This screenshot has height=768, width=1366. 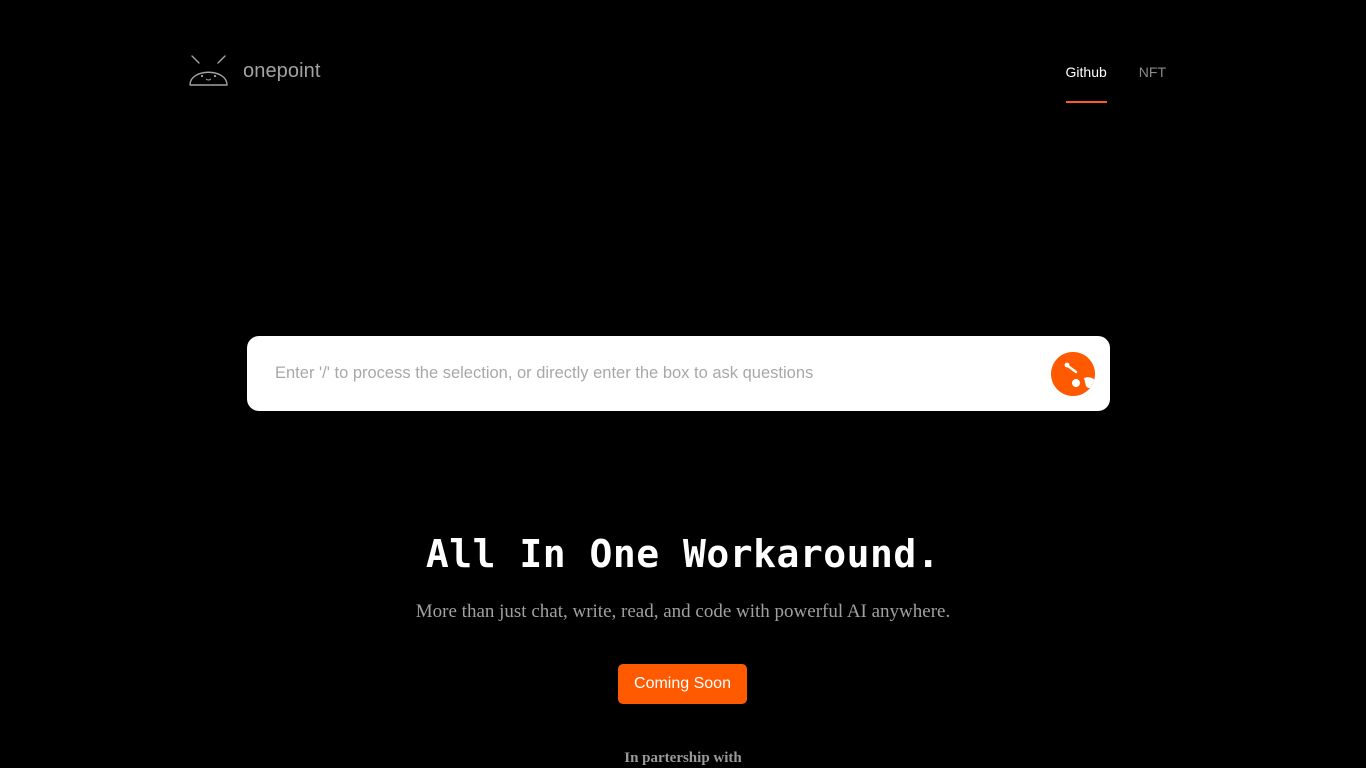 I want to click on send-button, so click(x=1073, y=374).